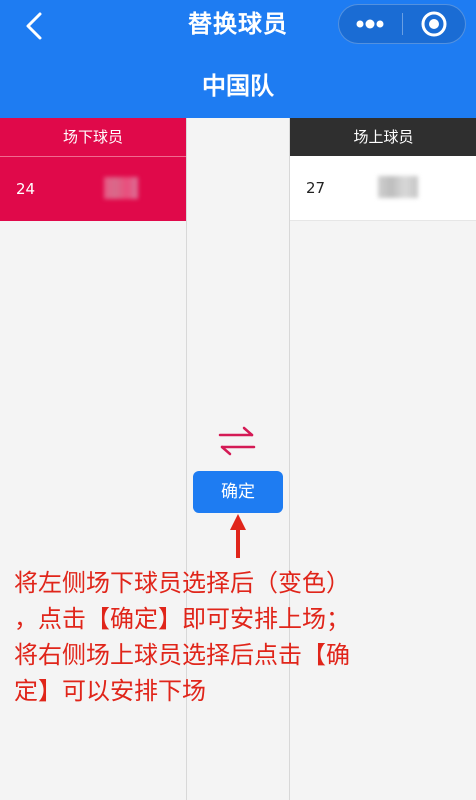 This screenshot has height=800, width=476. I want to click on court-player-row: 27, so click(383, 188).